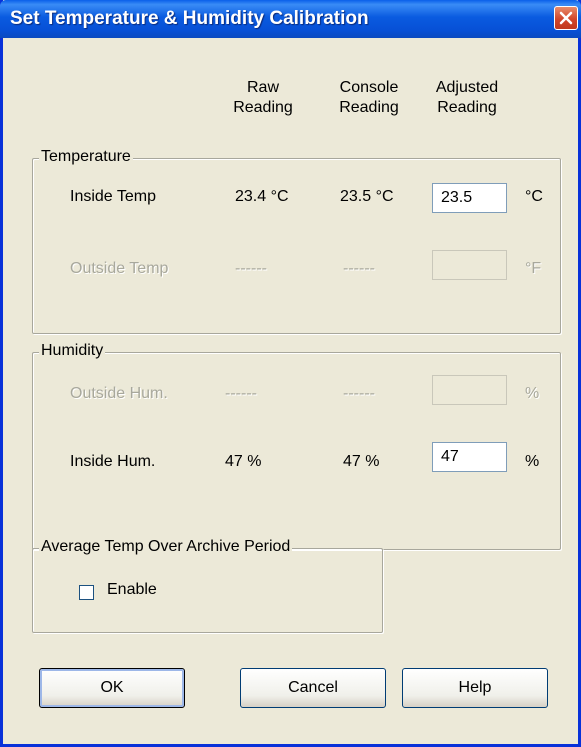  Describe the element at coordinates (367, 196) in the screenshot. I see `inside-temp-console: 23.5 °C` at that location.